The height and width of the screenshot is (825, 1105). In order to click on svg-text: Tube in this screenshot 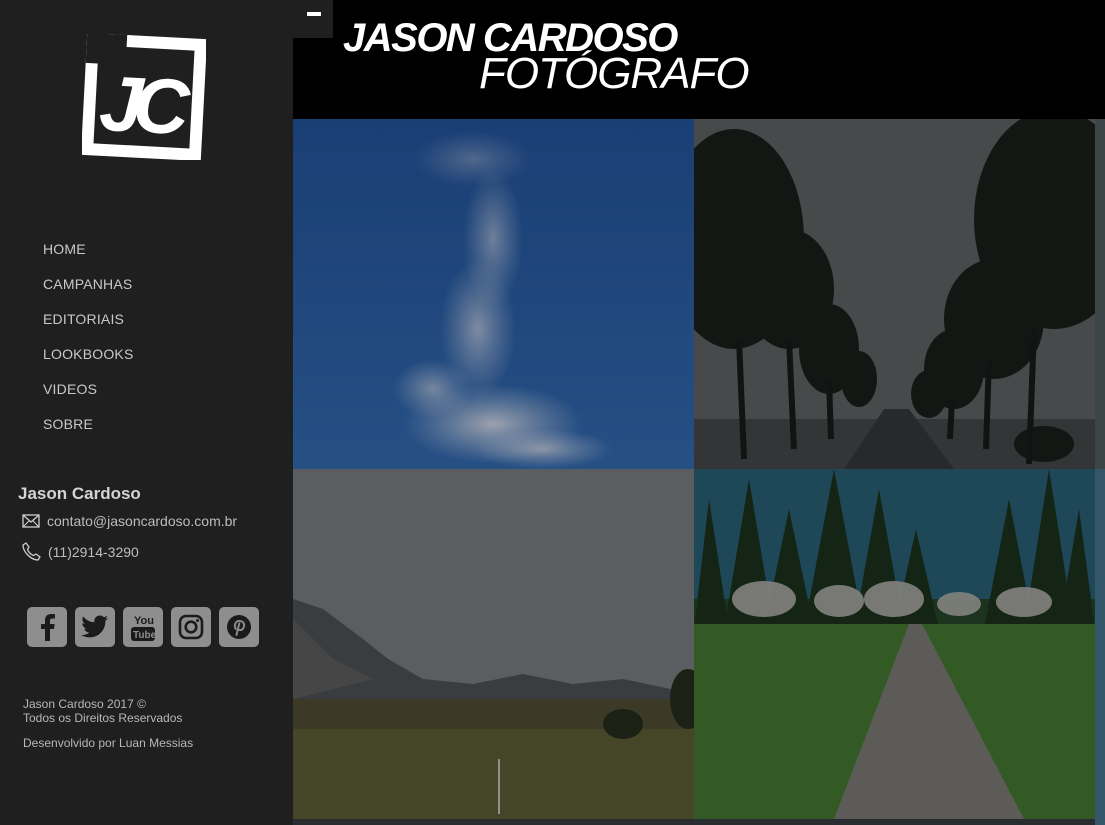, I will do `click(144, 635)`.